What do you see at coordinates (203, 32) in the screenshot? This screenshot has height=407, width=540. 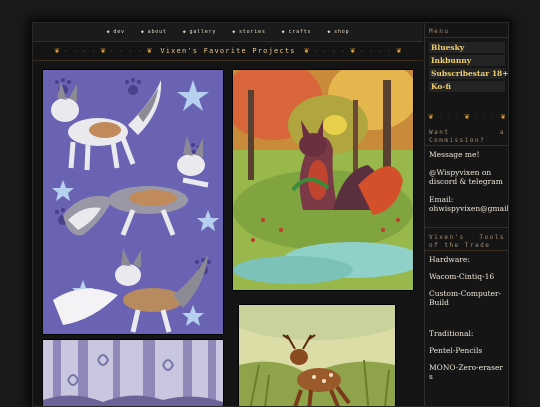 I see `nav-label: gallery` at bounding box center [203, 32].